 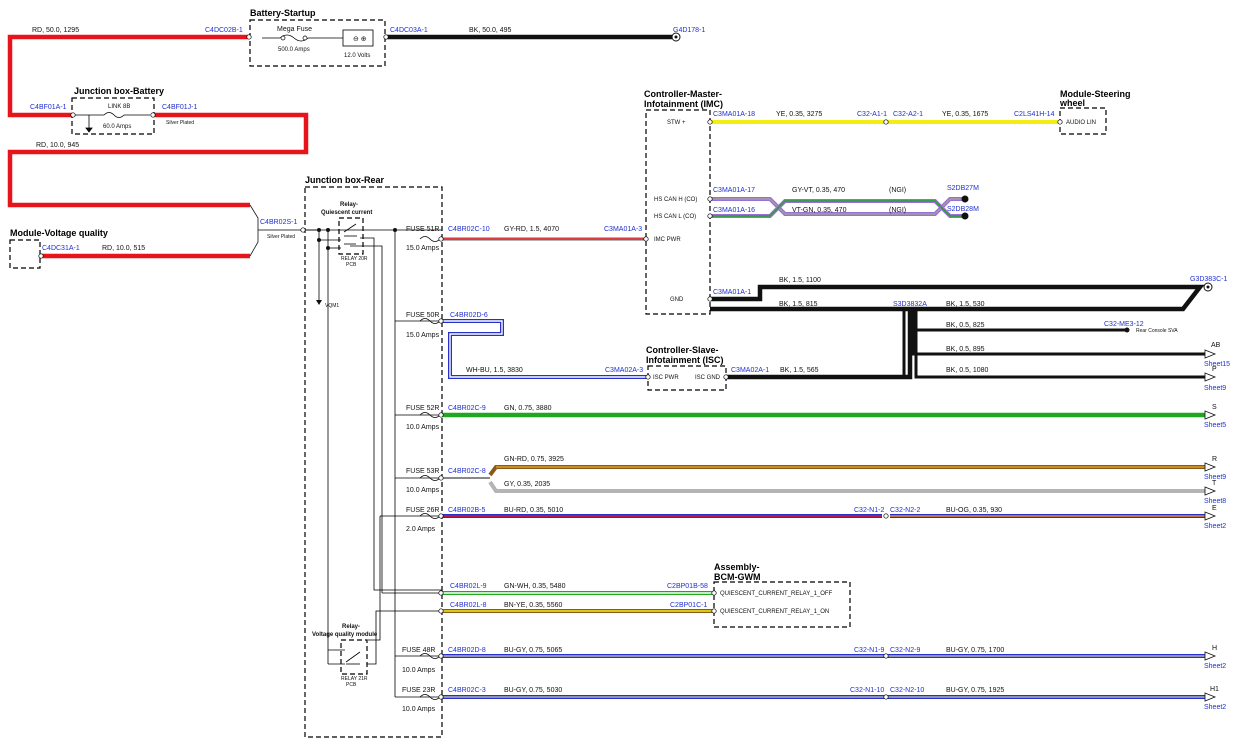 What do you see at coordinates (734, 210) in the screenshot?
I see `conn-c3ma01a16: C3MA01A-16` at bounding box center [734, 210].